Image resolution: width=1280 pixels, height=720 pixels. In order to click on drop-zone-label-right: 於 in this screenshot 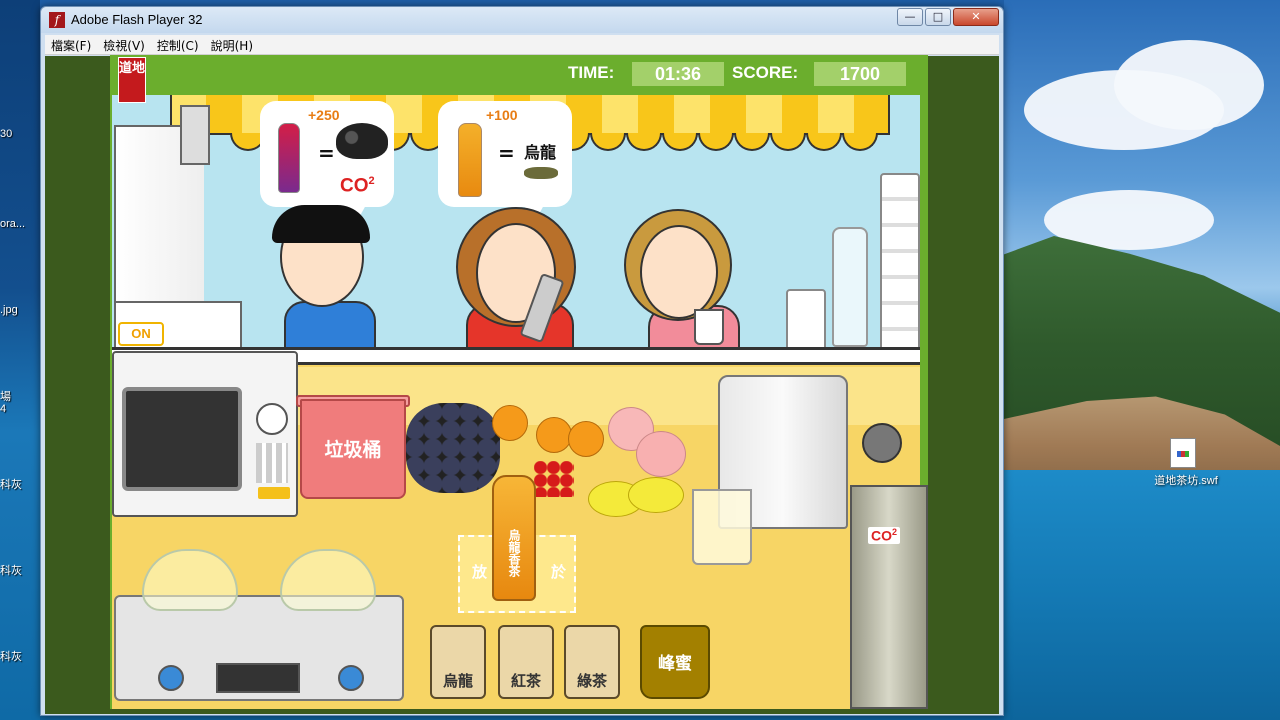, I will do `click(558, 572)`.